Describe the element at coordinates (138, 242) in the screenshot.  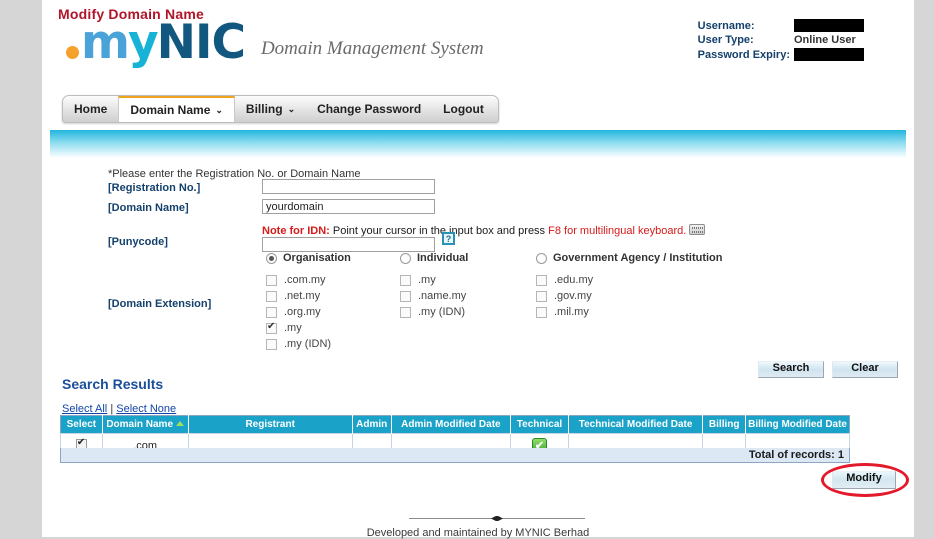
I see `punycode-label: [Punycode]` at that location.